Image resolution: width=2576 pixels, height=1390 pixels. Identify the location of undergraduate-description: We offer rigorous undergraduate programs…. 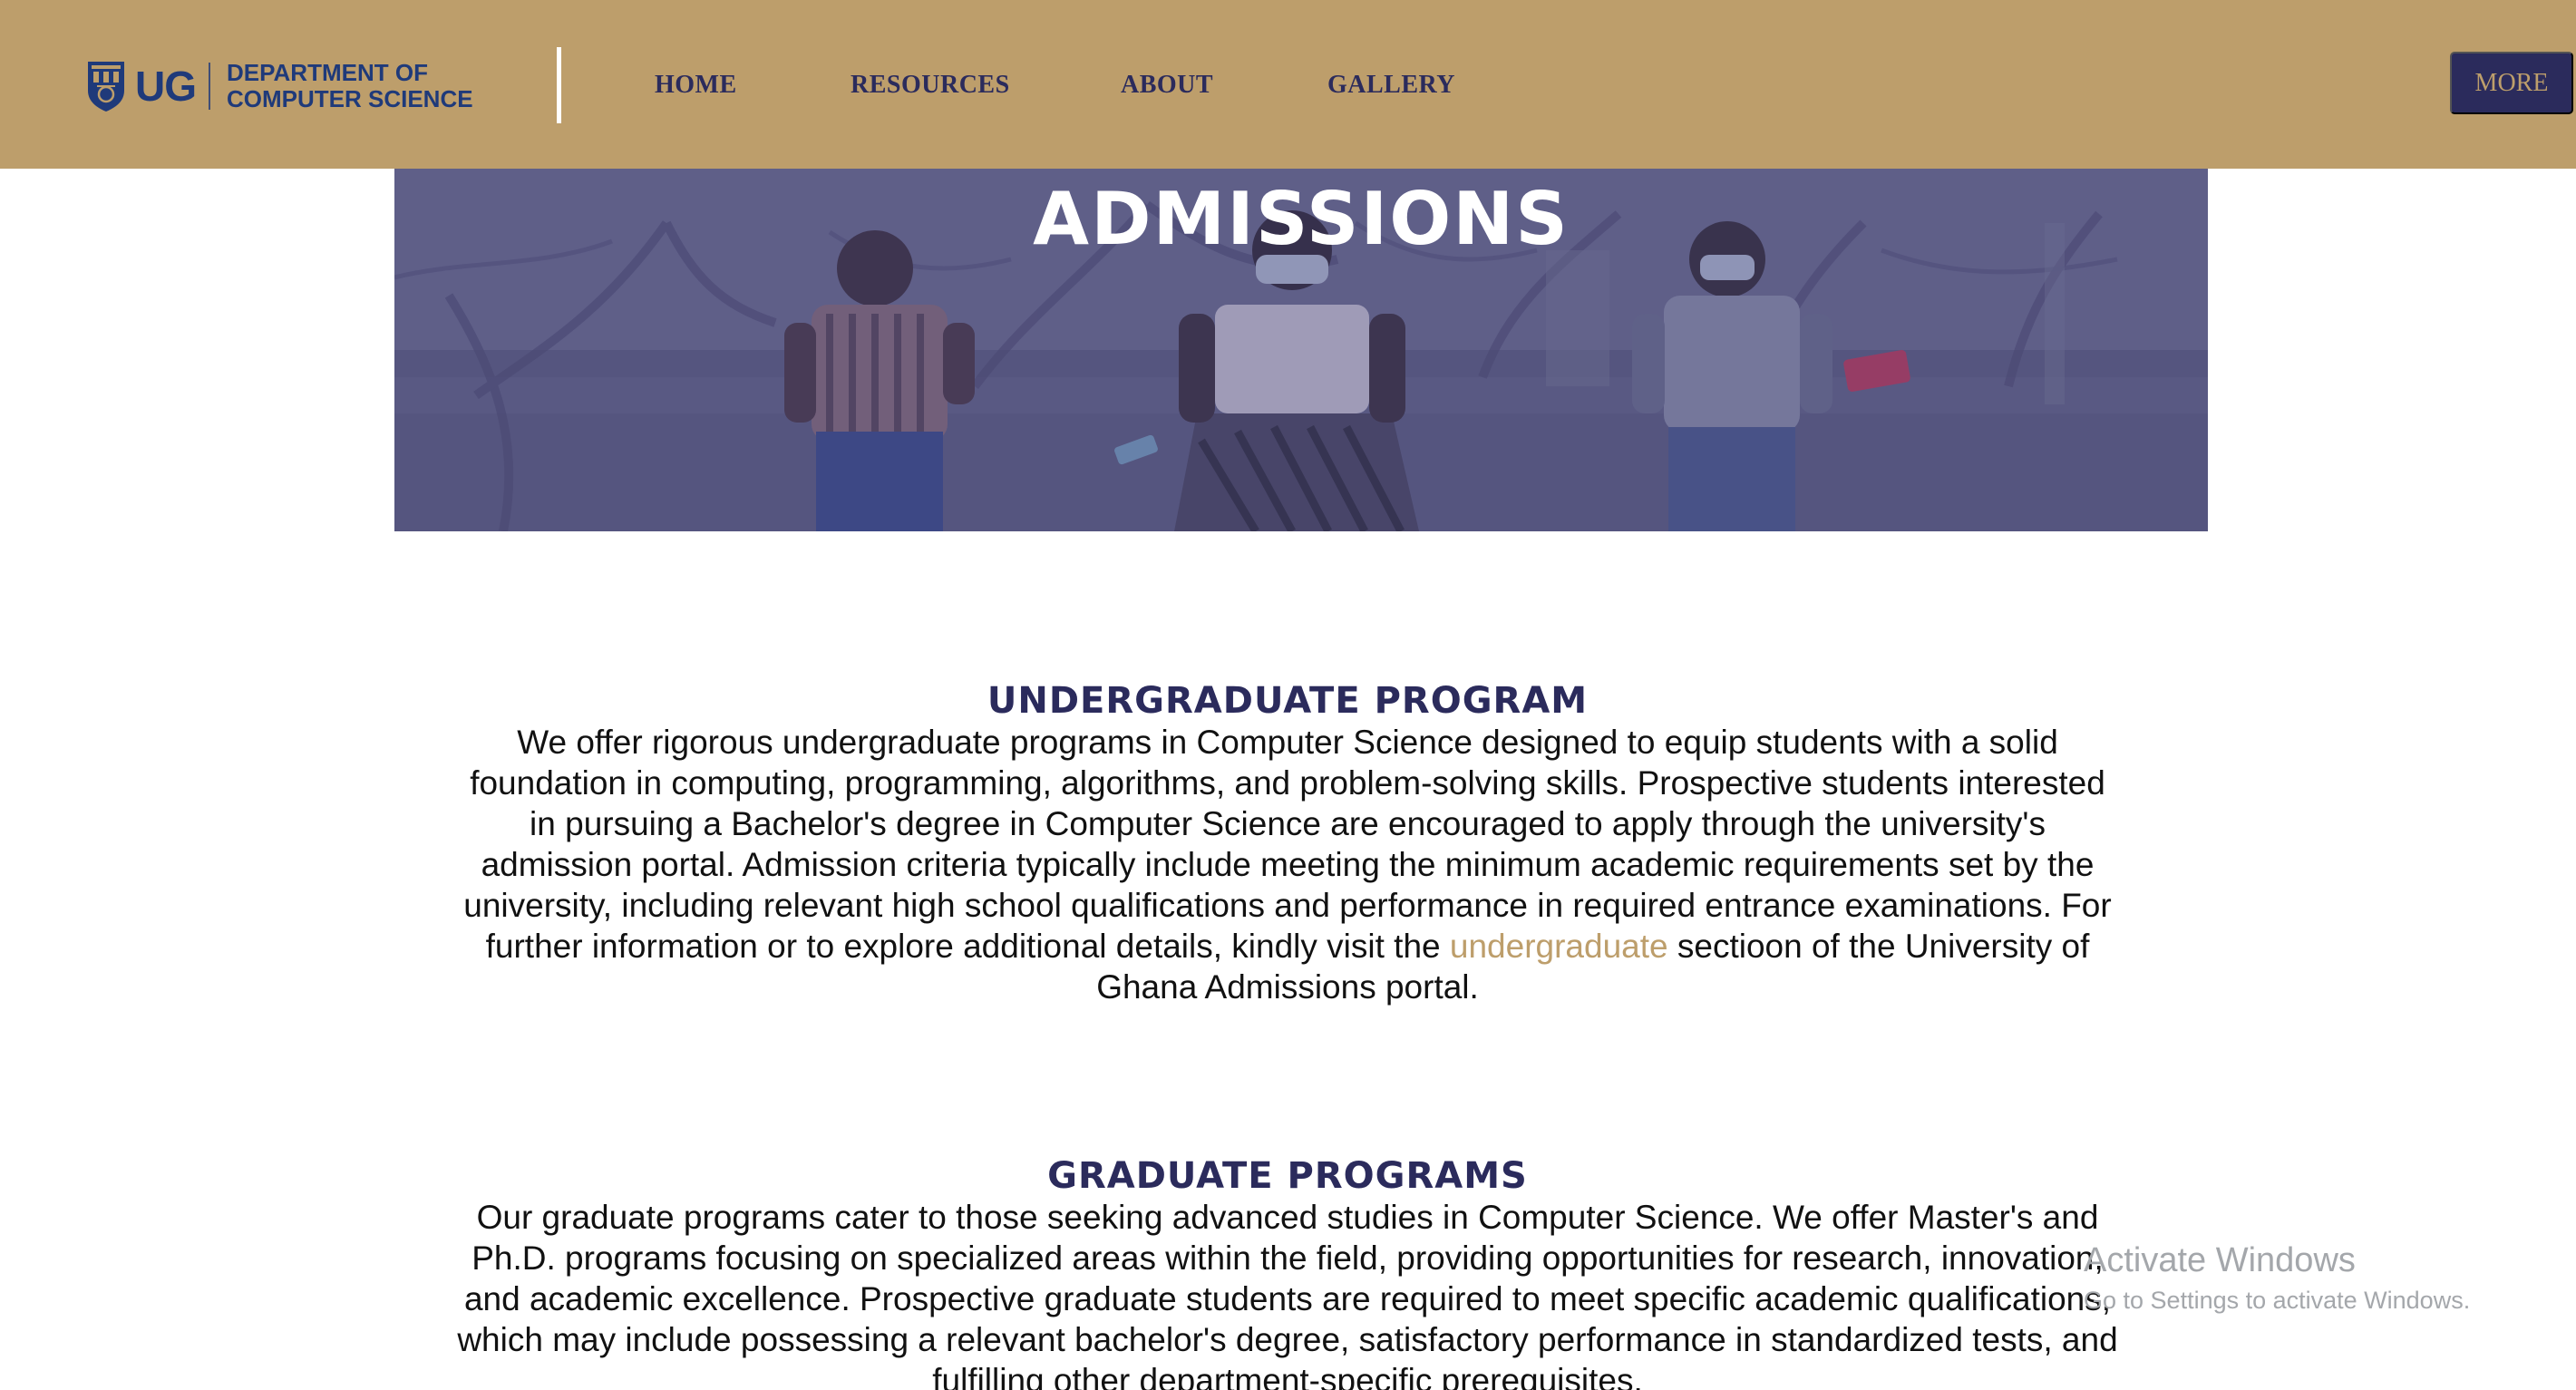
(1287, 864).